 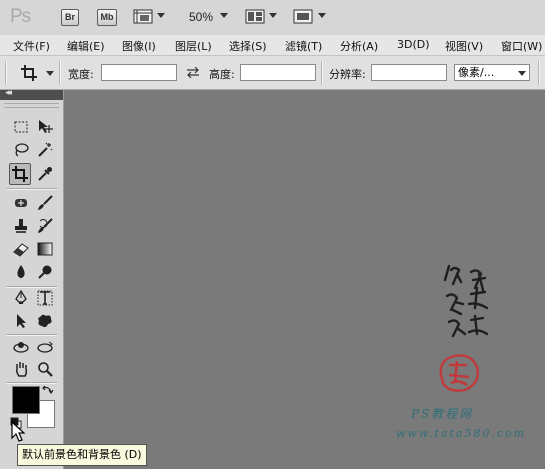 I want to click on dodge-tool, so click(x=45, y=272).